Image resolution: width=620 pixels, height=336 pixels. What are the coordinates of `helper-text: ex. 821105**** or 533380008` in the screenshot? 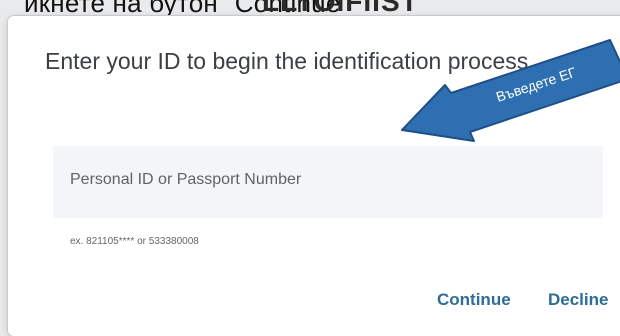 It's located at (134, 241).